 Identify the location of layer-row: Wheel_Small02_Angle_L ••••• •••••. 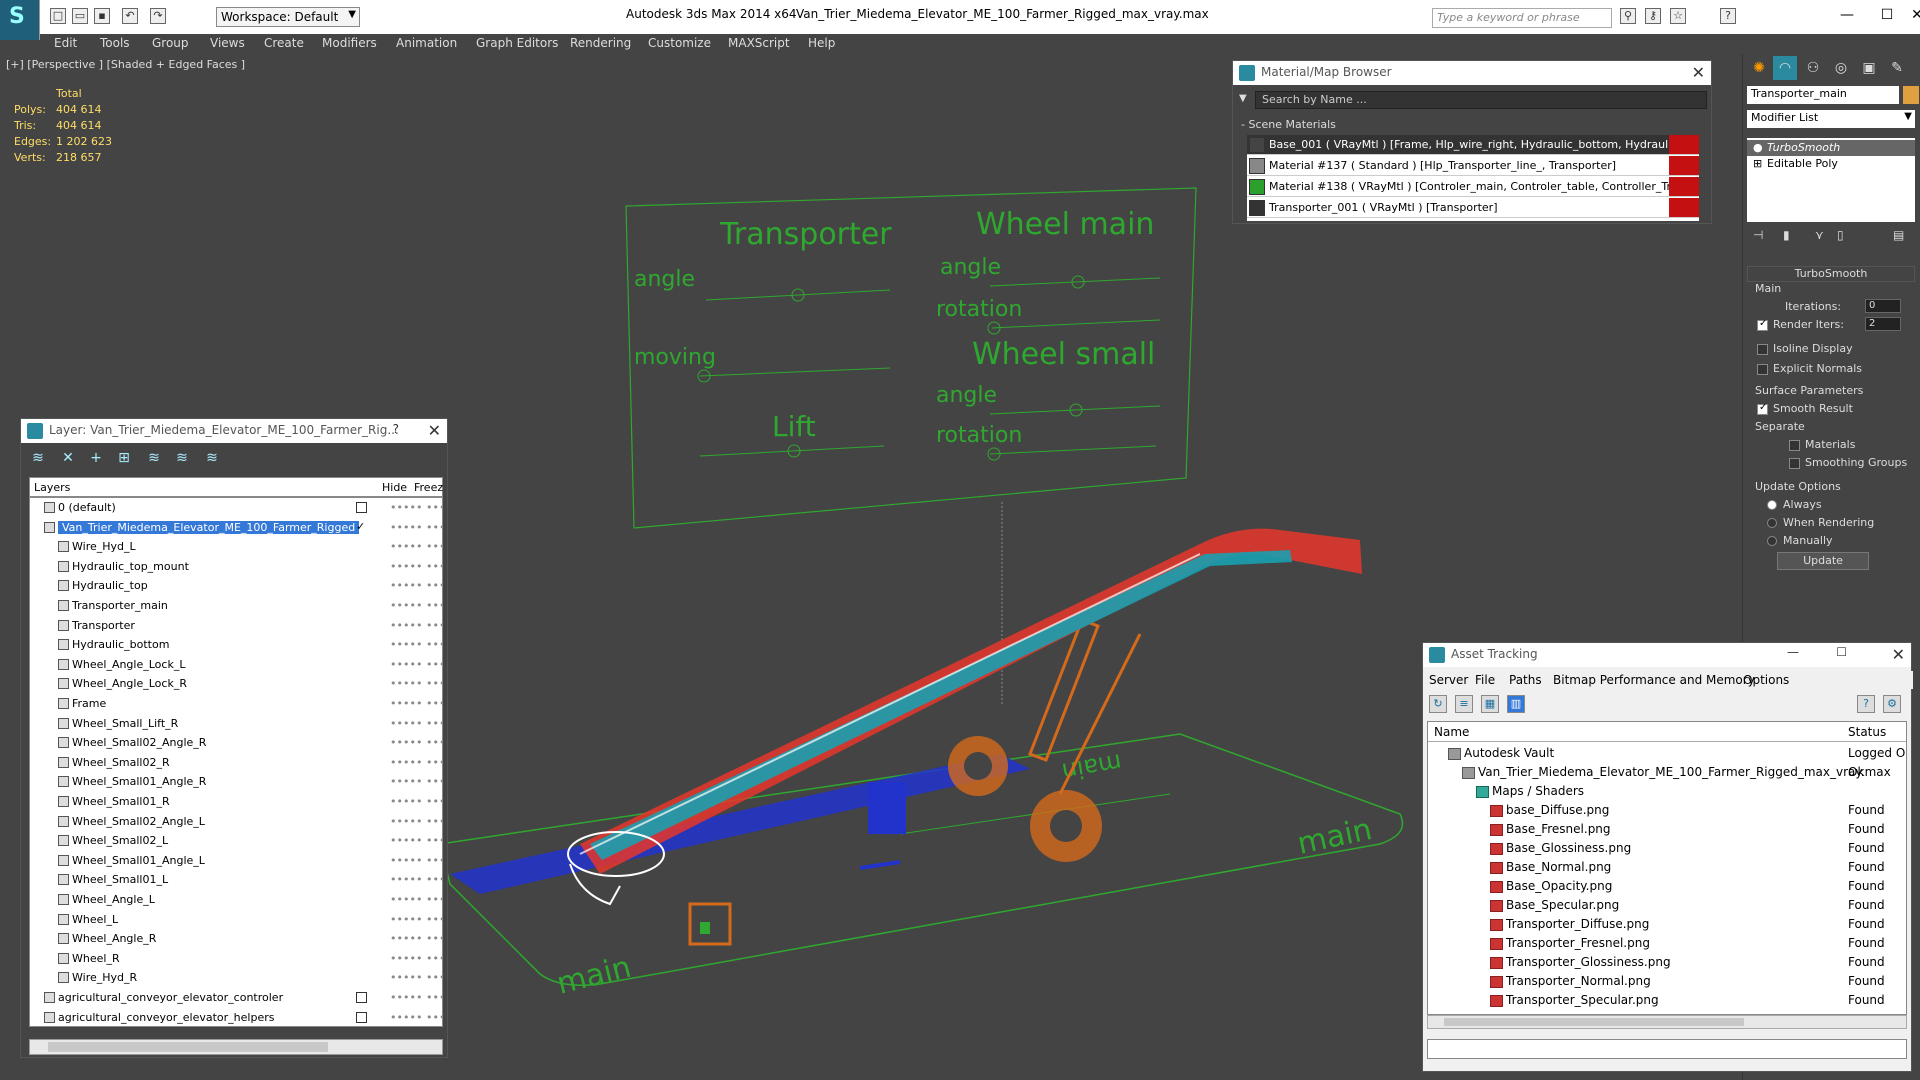
(236, 821).